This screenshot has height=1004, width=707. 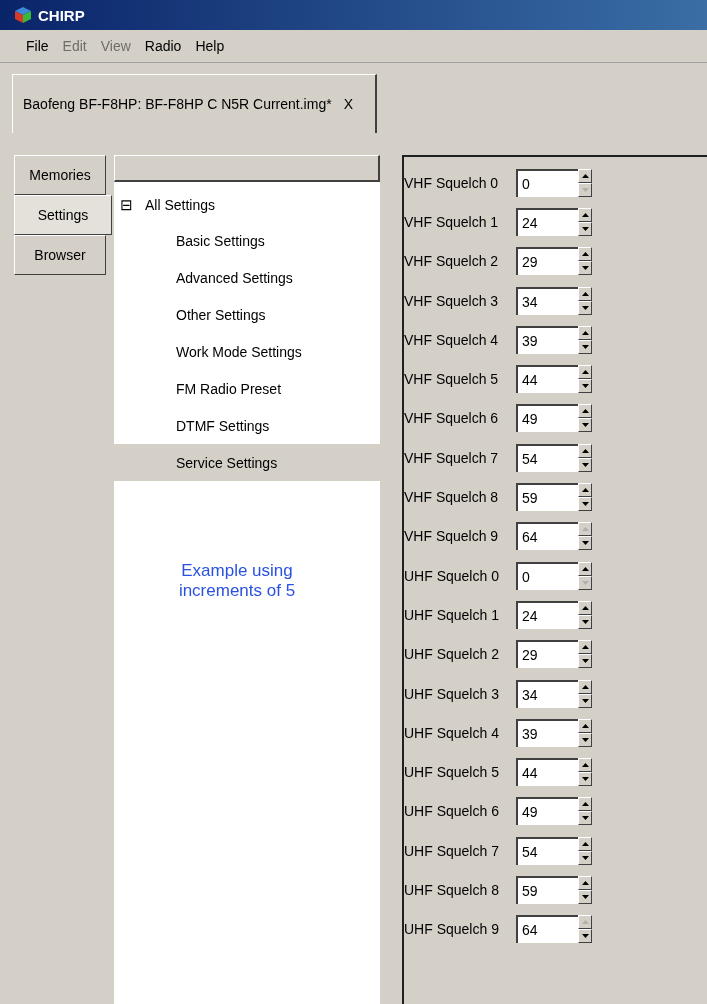 What do you see at coordinates (452, 418) in the screenshot?
I see `setting-label: VHF Squelch 6` at bounding box center [452, 418].